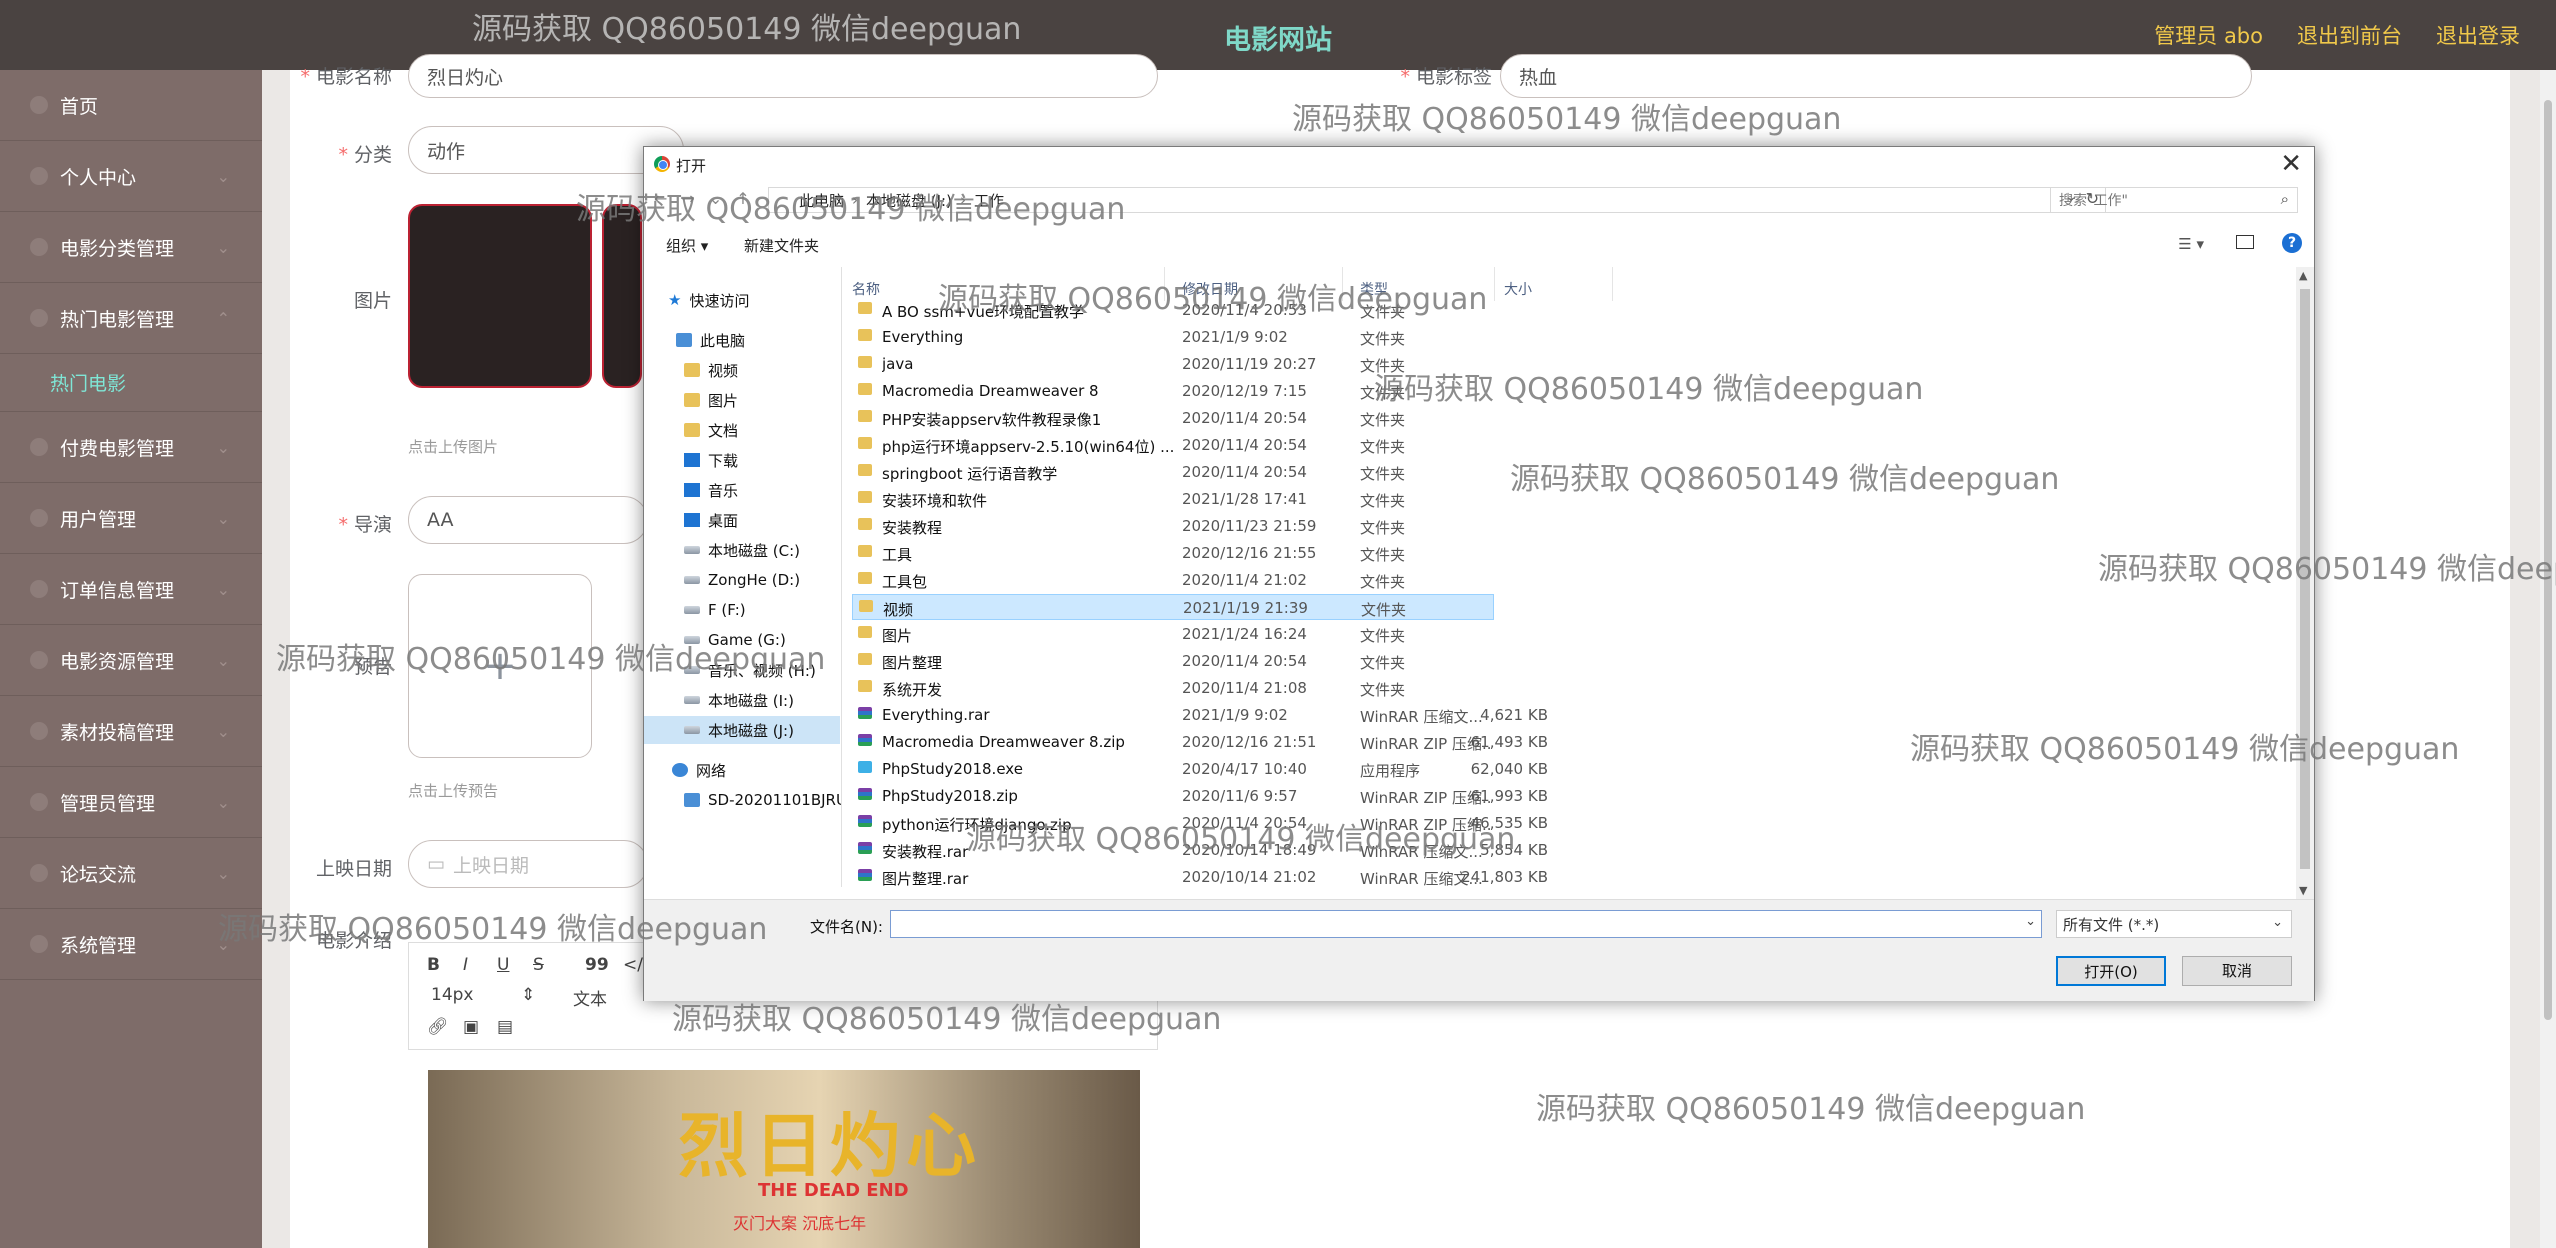 The width and height of the screenshot is (2556, 1248). What do you see at coordinates (821, 200) in the screenshot?
I see `breadcrumb-pc: 此电脑` at bounding box center [821, 200].